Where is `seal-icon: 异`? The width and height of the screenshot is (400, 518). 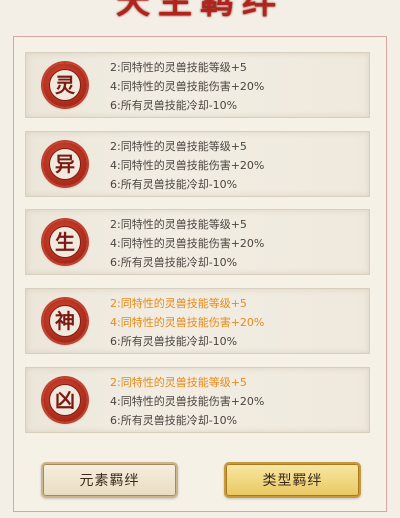
seal-icon: 异 is located at coordinates (65, 164).